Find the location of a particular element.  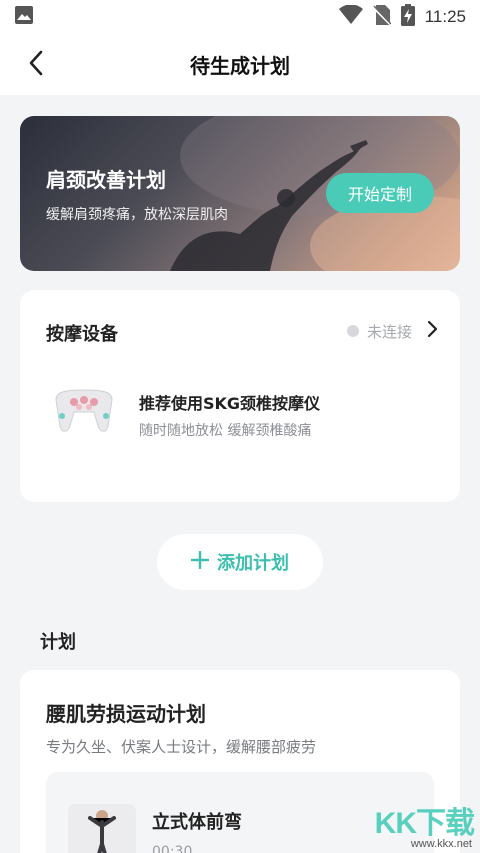

add-plan-button: 添加计划 is located at coordinates (240, 562).